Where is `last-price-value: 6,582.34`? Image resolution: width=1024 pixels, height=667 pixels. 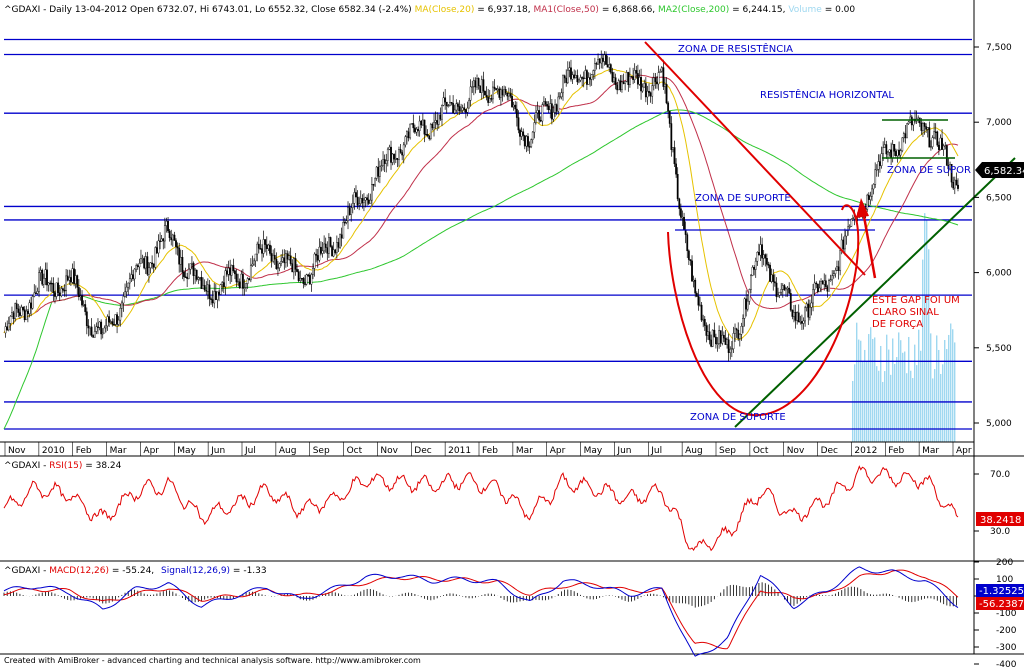
last-price-value: 6,582.34 is located at coordinates (1004, 171).